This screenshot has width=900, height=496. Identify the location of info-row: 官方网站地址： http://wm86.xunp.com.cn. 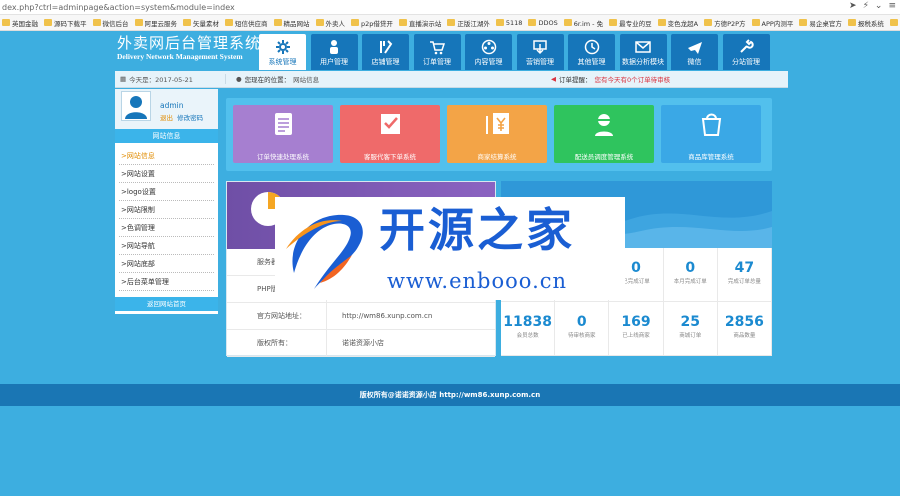
(361, 316).